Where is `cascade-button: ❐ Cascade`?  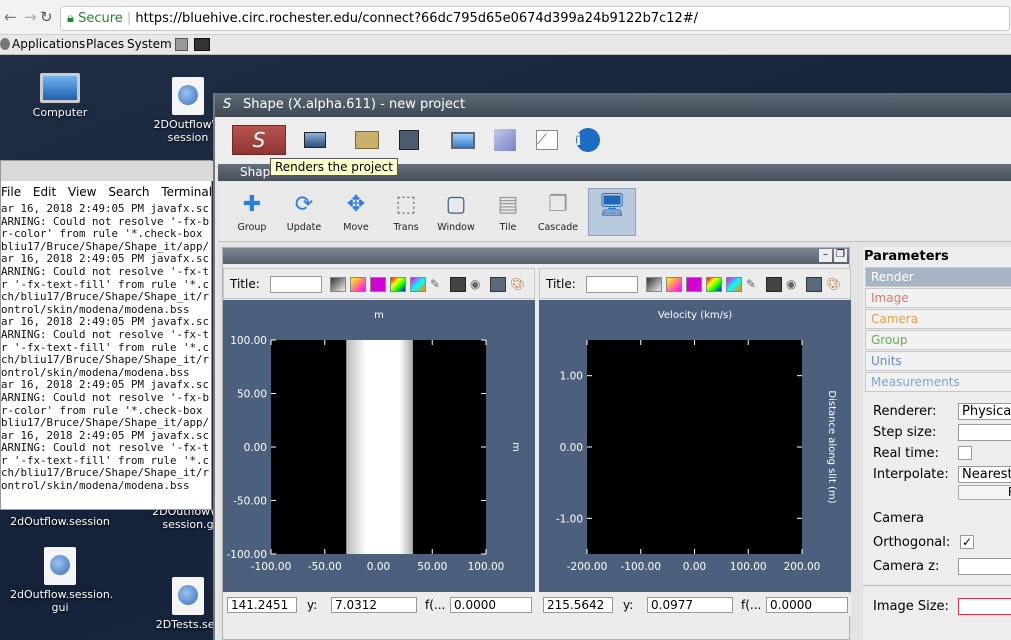 cascade-button: ❐ Cascade is located at coordinates (558, 212).